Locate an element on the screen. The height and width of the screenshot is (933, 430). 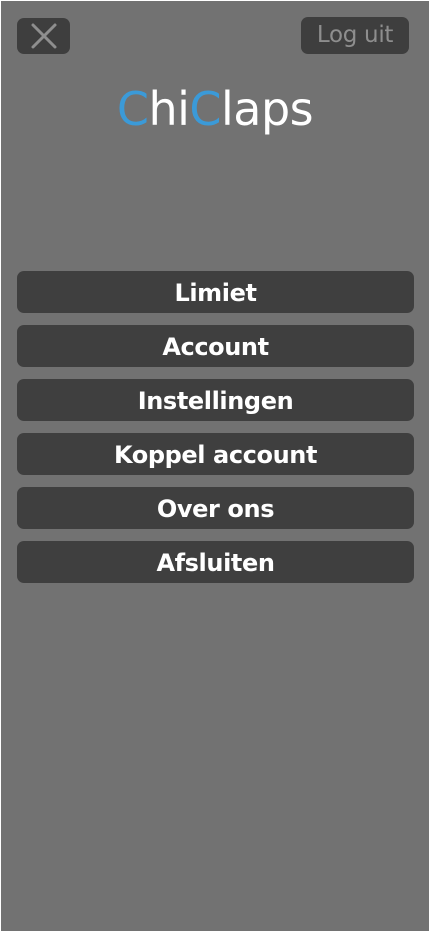
logo-letter-c1: C is located at coordinates (132, 109).